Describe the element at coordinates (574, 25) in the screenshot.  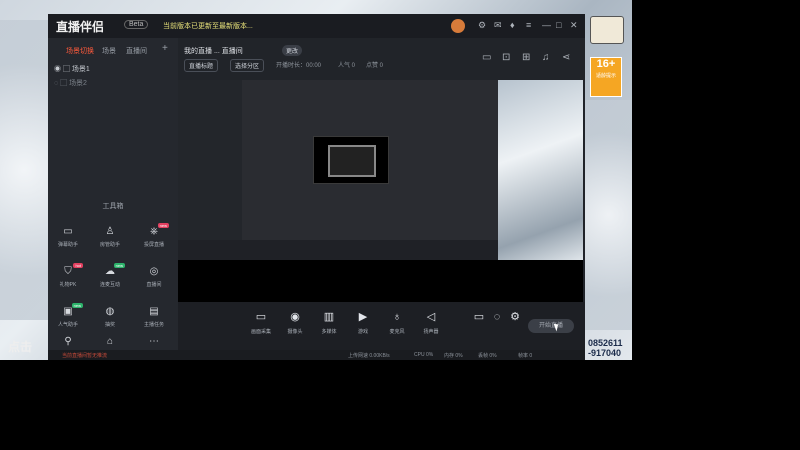
I see `close-icon: ✕` at that location.